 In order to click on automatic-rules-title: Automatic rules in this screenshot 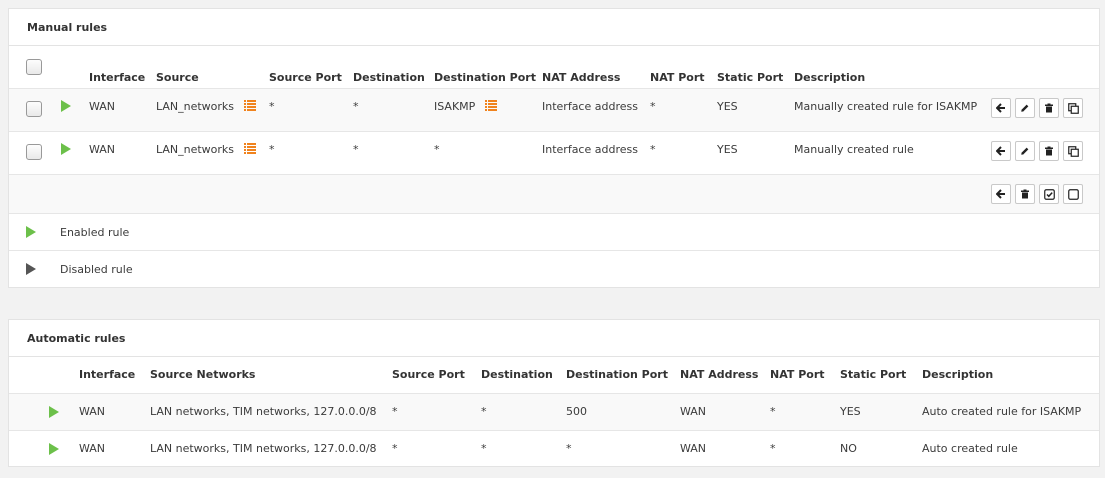, I will do `click(554, 338)`.